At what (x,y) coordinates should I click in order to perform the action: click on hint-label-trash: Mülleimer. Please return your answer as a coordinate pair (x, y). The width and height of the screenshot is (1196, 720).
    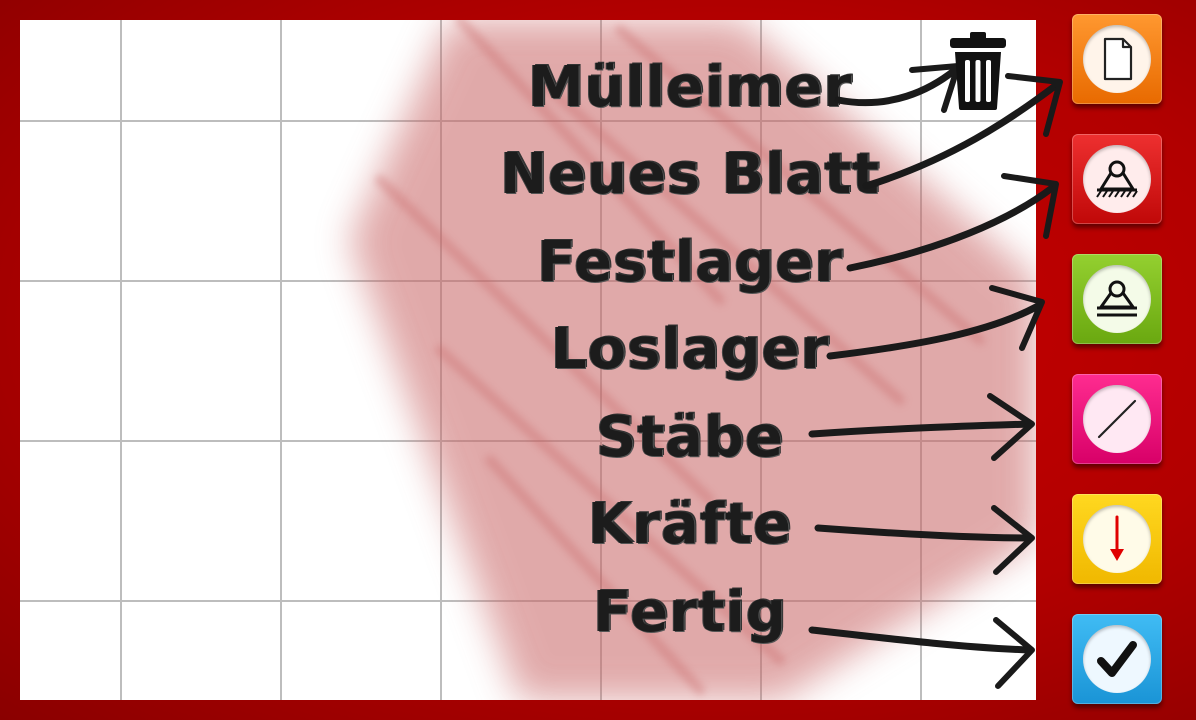
    Looking at the image, I should click on (690, 87).